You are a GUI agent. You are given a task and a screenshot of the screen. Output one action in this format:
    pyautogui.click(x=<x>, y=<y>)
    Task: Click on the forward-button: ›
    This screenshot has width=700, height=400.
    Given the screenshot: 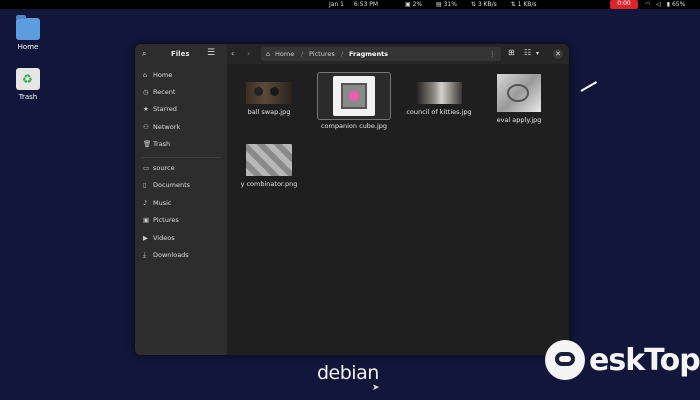 What is the action you would take?
    pyautogui.click(x=248, y=53)
    